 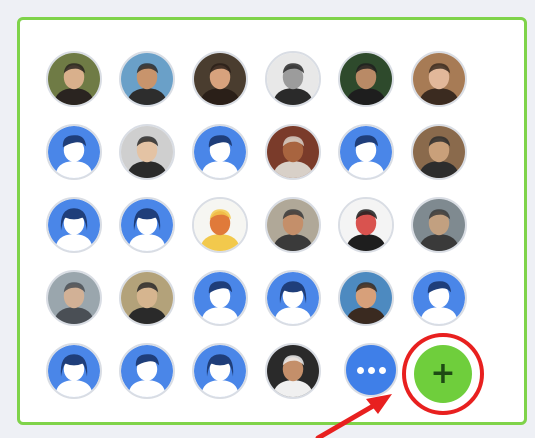 I want to click on more-participants-button, so click(x=371, y=370).